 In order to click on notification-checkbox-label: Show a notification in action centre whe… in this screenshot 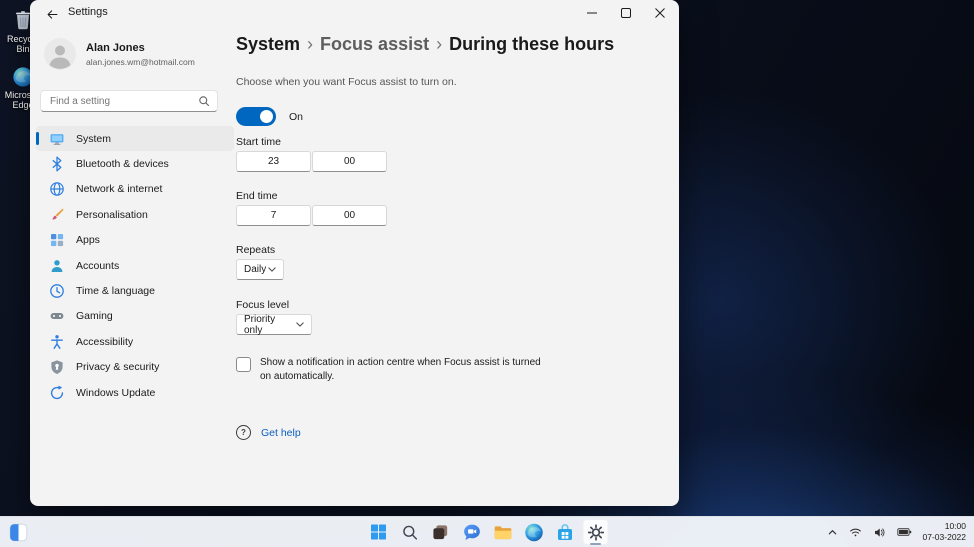, I will do `click(400, 369)`.